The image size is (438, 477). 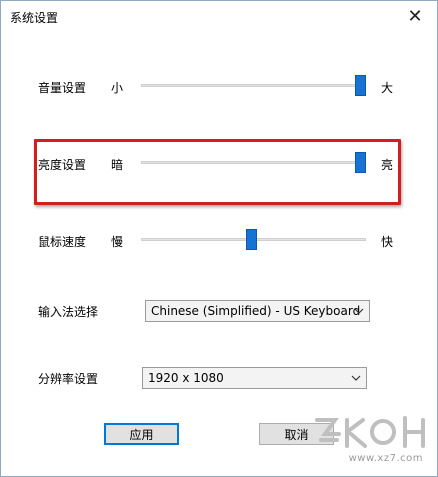 What do you see at coordinates (62, 88) in the screenshot?
I see `volume-label: 音量设置` at bounding box center [62, 88].